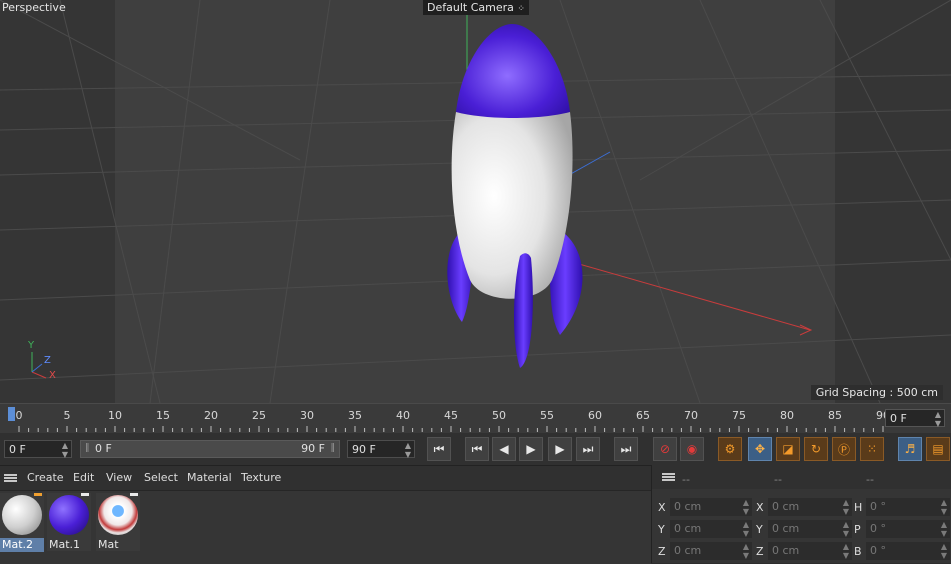 The height and width of the screenshot is (564, 951). What do you see at coordinates (38, 449) in the screenshot?
I see `frame-field: 0 F ▲ ▼` at bounding box center [38, 449].